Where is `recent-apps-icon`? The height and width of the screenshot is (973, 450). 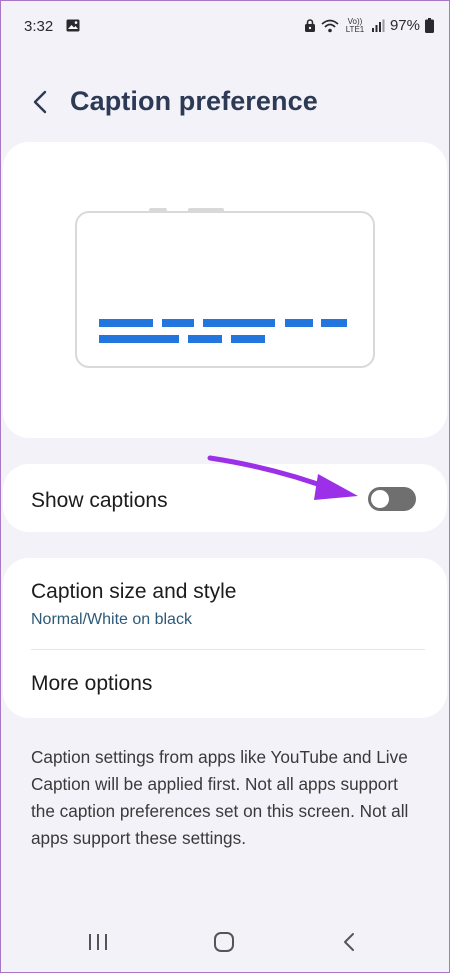
recent-apps-icon is located at coordinates (98, 942).